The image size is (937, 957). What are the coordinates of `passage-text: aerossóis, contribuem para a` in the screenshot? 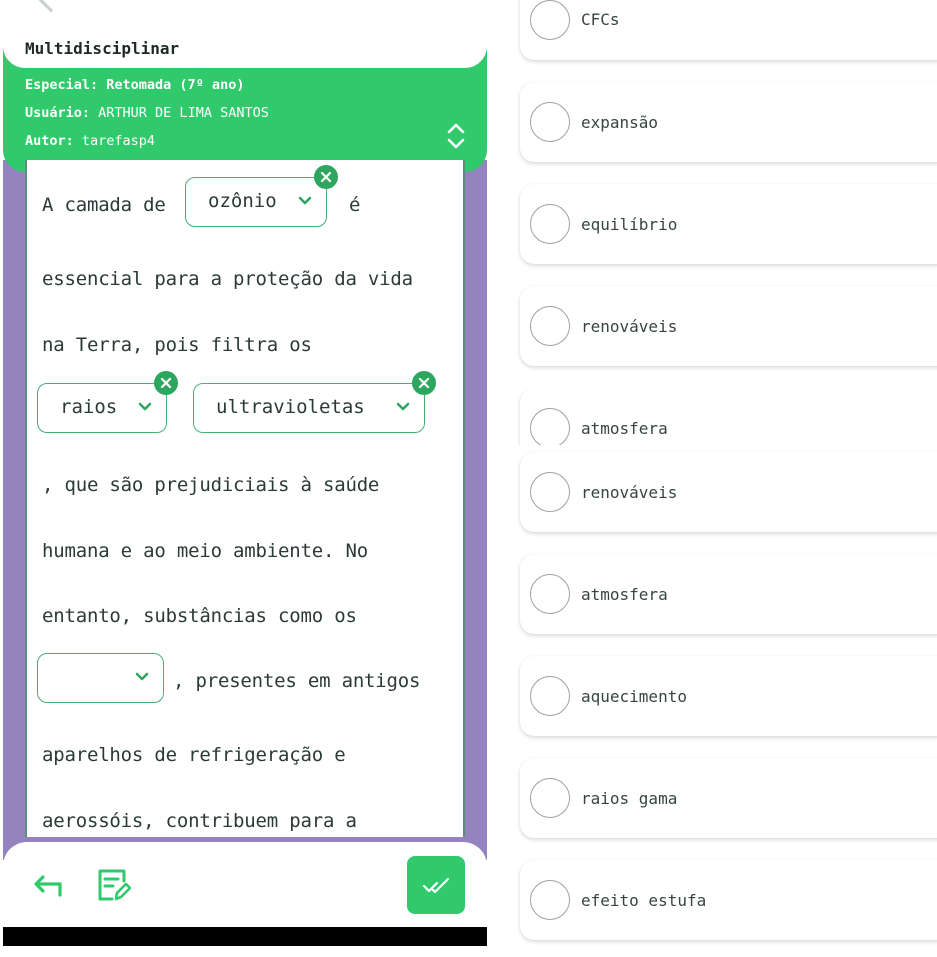 It's located at (199, 821).